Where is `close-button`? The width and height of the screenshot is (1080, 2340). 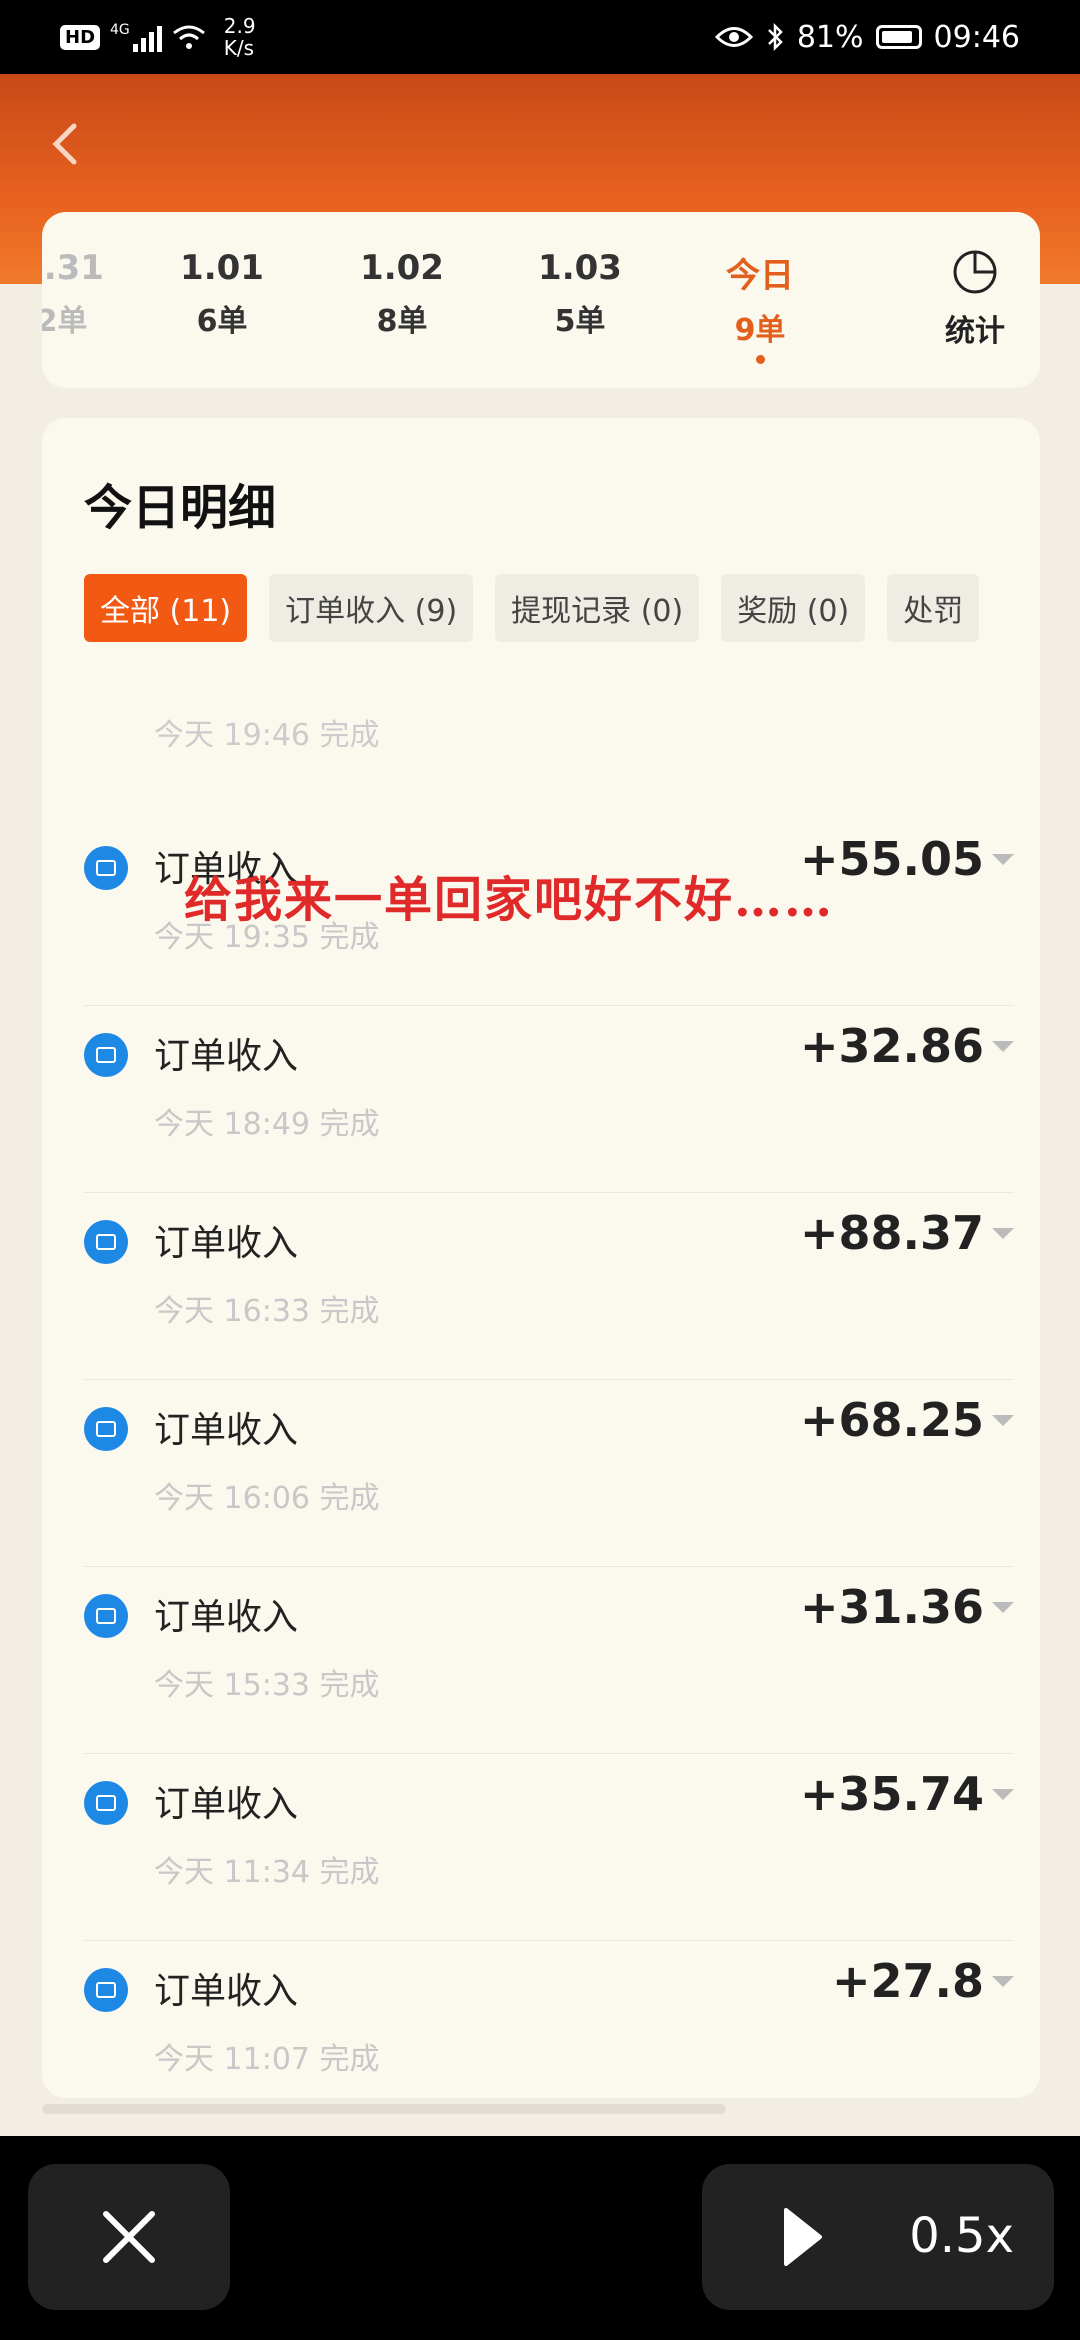 close-button is located at coordinates (129, 2237).